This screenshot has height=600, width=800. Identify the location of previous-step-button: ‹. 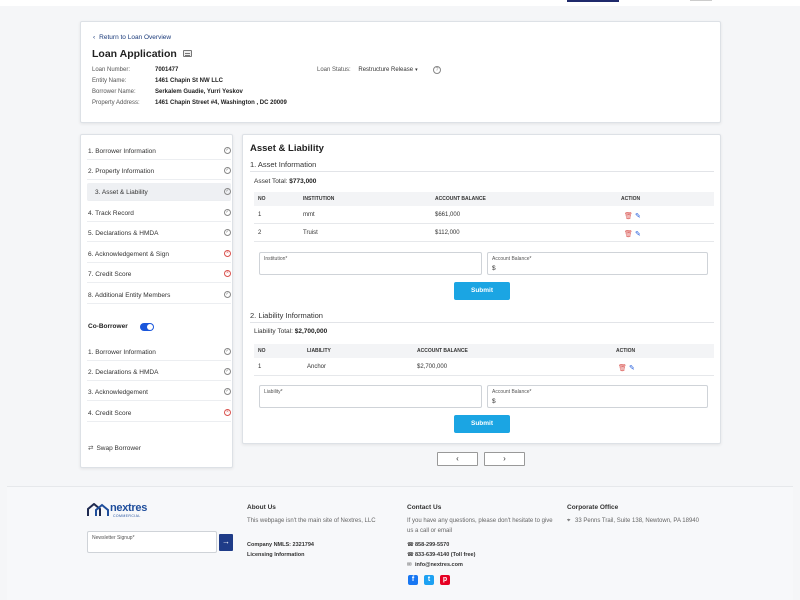
(457, 459).